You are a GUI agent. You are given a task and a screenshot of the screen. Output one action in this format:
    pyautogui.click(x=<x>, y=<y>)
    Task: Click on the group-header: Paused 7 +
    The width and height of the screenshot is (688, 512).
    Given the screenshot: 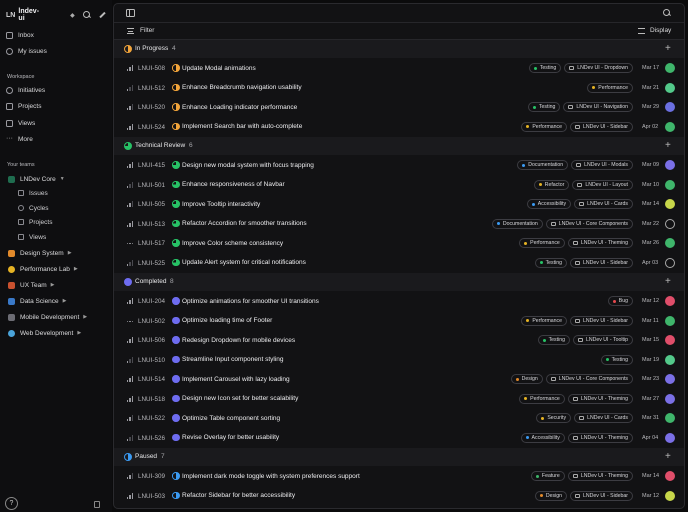 What is the action you would take?
    pyautogui.click(x=399, y=457)
    